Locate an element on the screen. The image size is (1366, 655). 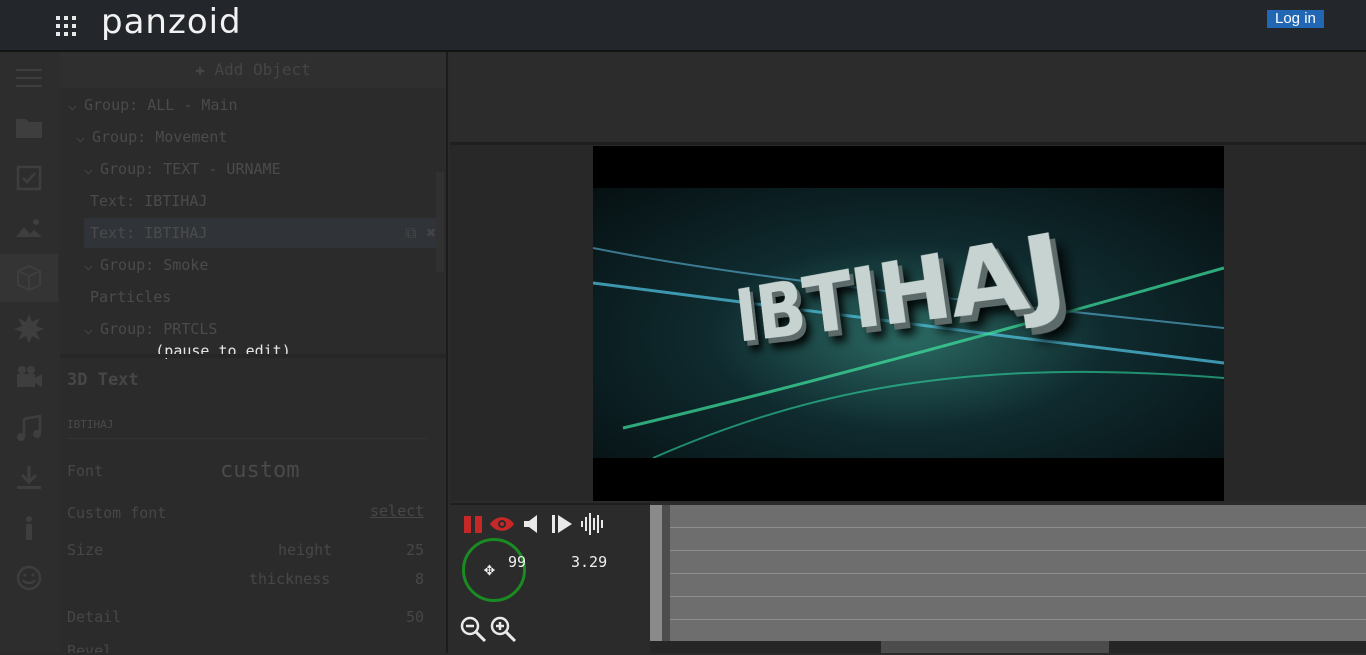
eye-icon is located at coordinates (502, 526).